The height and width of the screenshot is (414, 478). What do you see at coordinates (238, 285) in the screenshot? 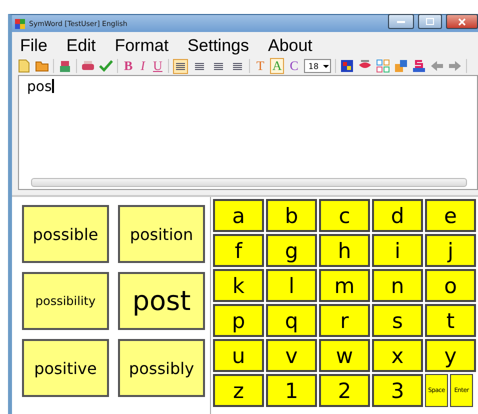
I see `letter-key: k` at bounding box center [238, 285].